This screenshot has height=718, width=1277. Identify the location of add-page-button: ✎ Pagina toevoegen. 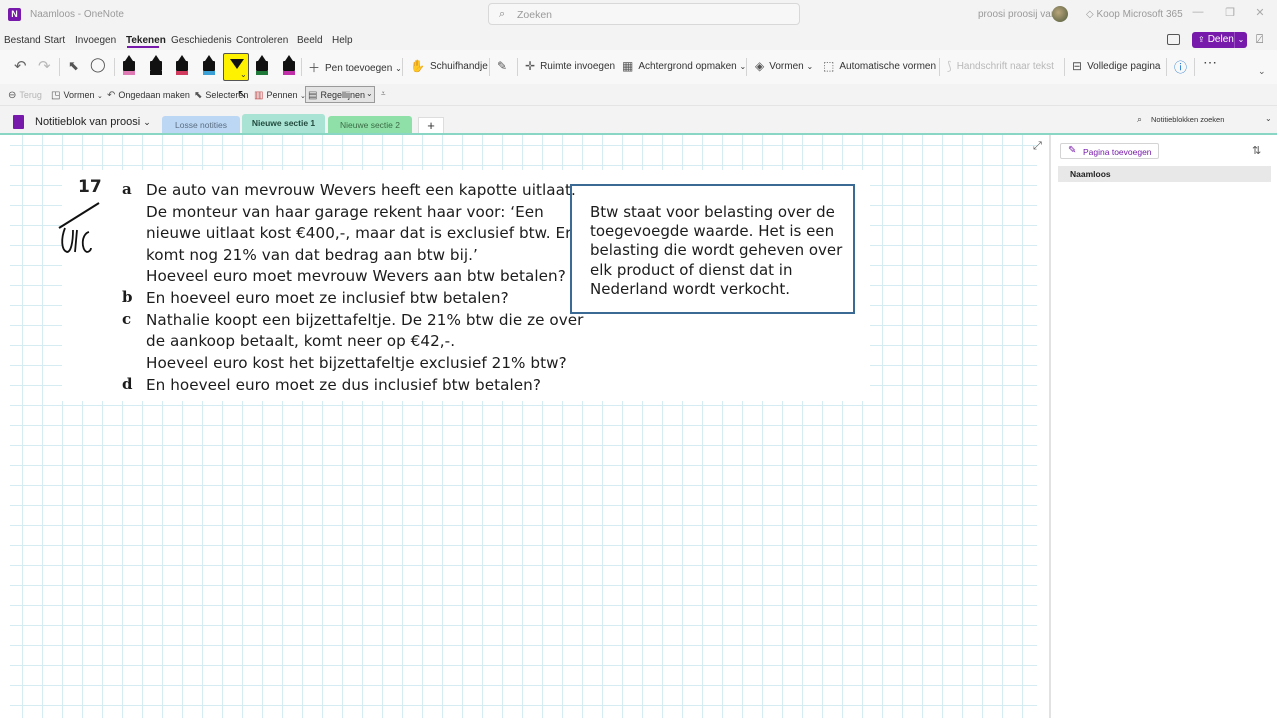
(1109, 151).